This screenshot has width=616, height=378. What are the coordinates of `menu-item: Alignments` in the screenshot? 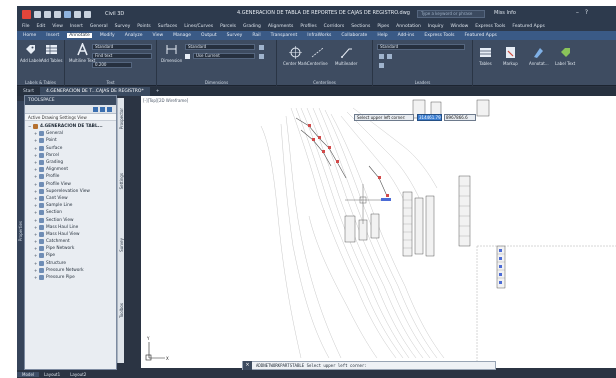 It's located at (280, 26).